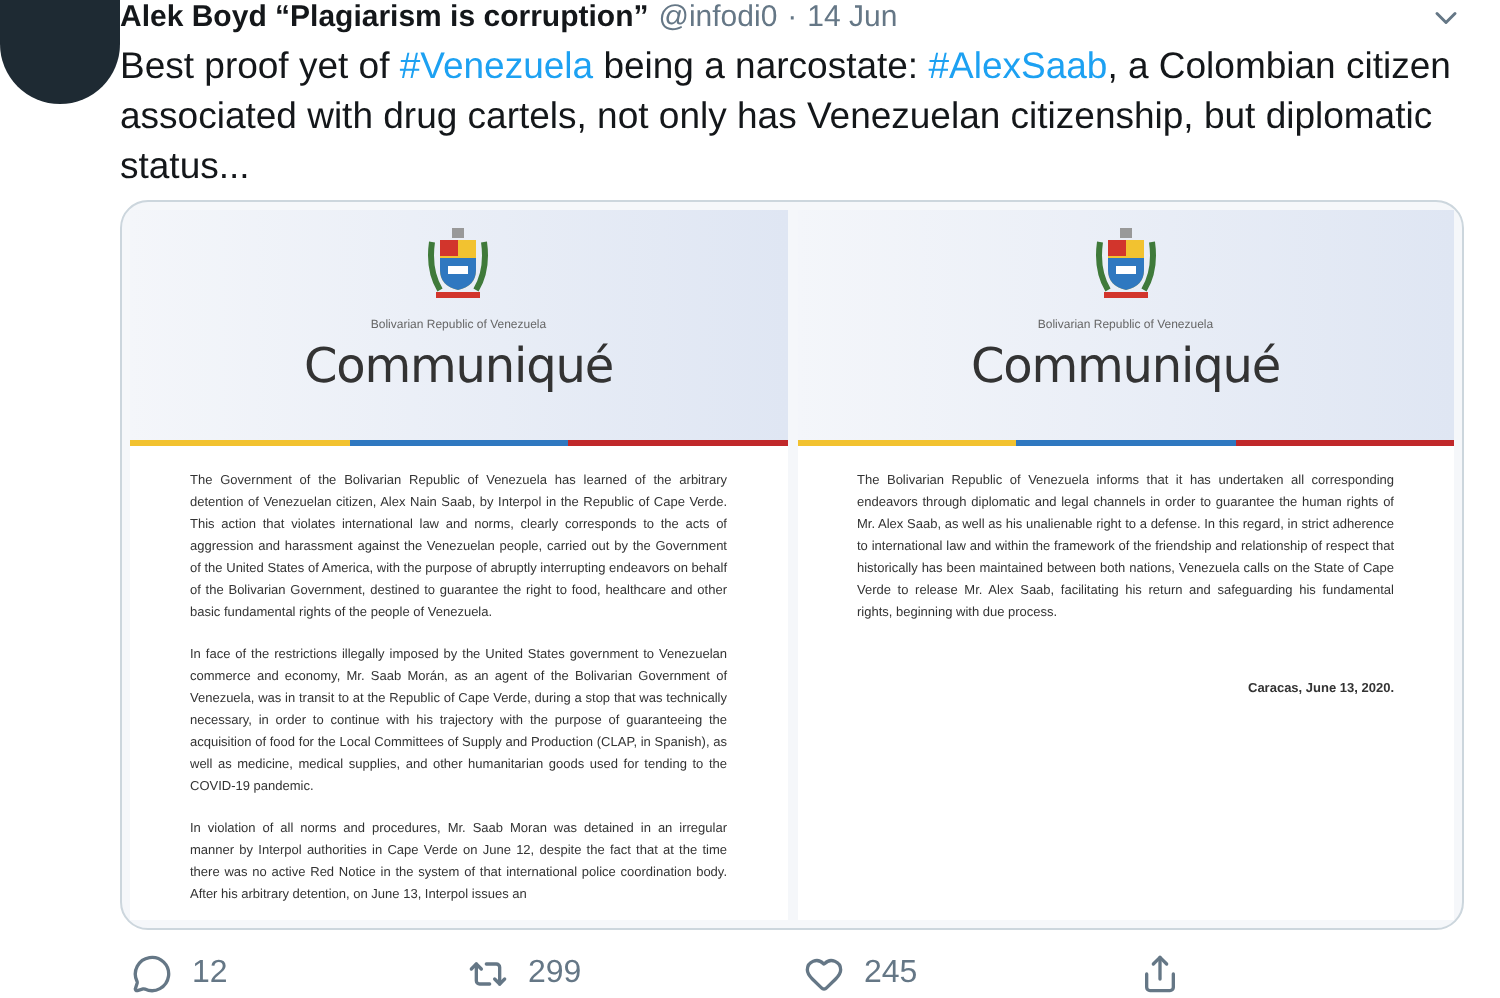 The image size is (1500, 998). Describe the element at coordinates (384, 18) in the screenshot. I see `author-name: Alek Boyd “Plagiarism is corruption”` at that location.